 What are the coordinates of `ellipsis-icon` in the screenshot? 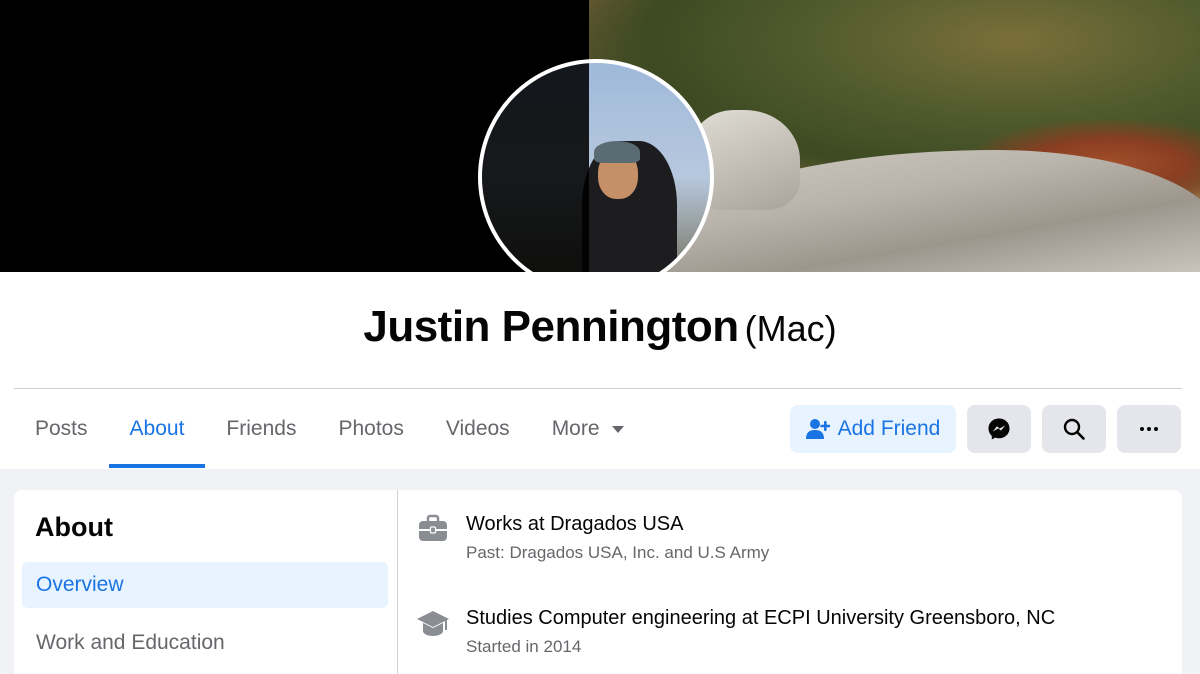 It's located at (1149, 429).